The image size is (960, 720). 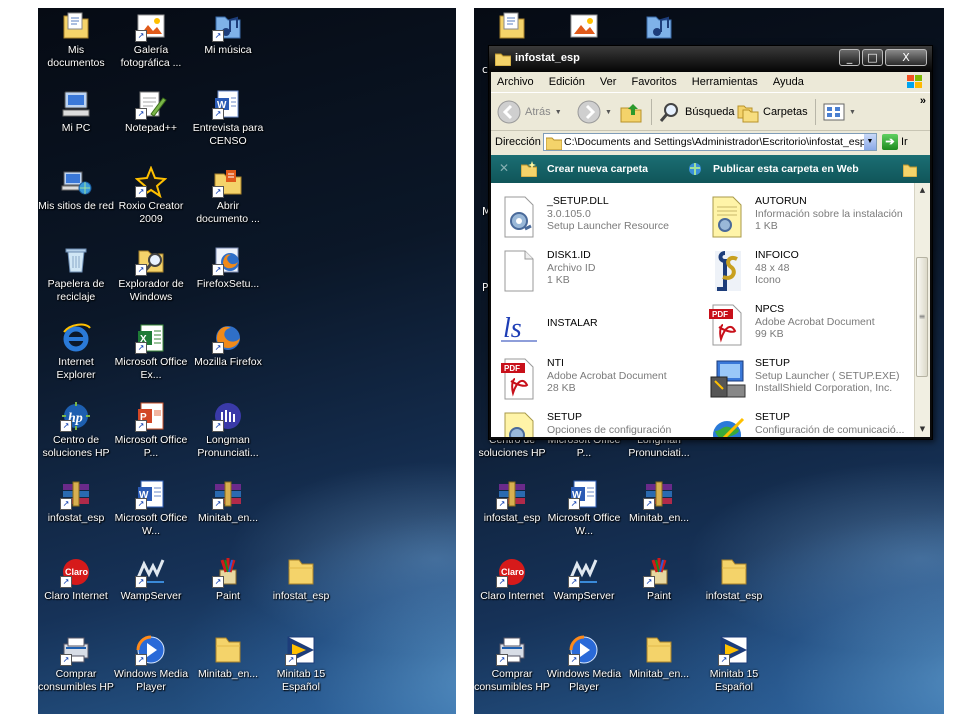 What do you see at coordinates (76, 352) in the screenshot?
I see `desktop-icon: Internet Explorer` at bounding box center [76, 352].